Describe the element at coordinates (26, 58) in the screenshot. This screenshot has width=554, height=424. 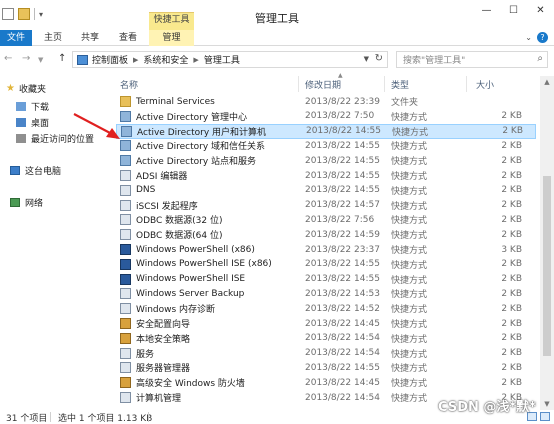
I see `forward-button: →` at that location.